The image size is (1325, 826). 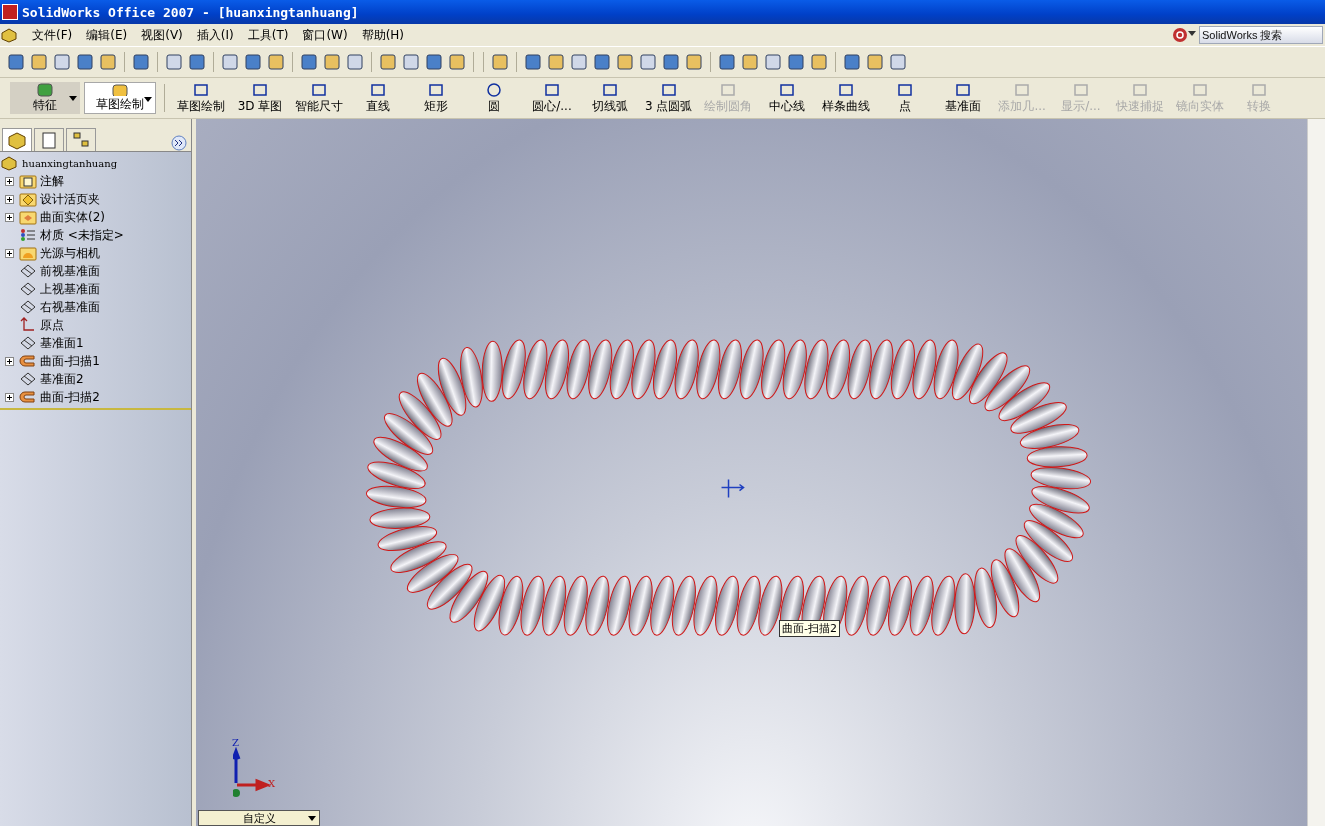 I want to click on command-button: 圆, so click(x=494, y=98).